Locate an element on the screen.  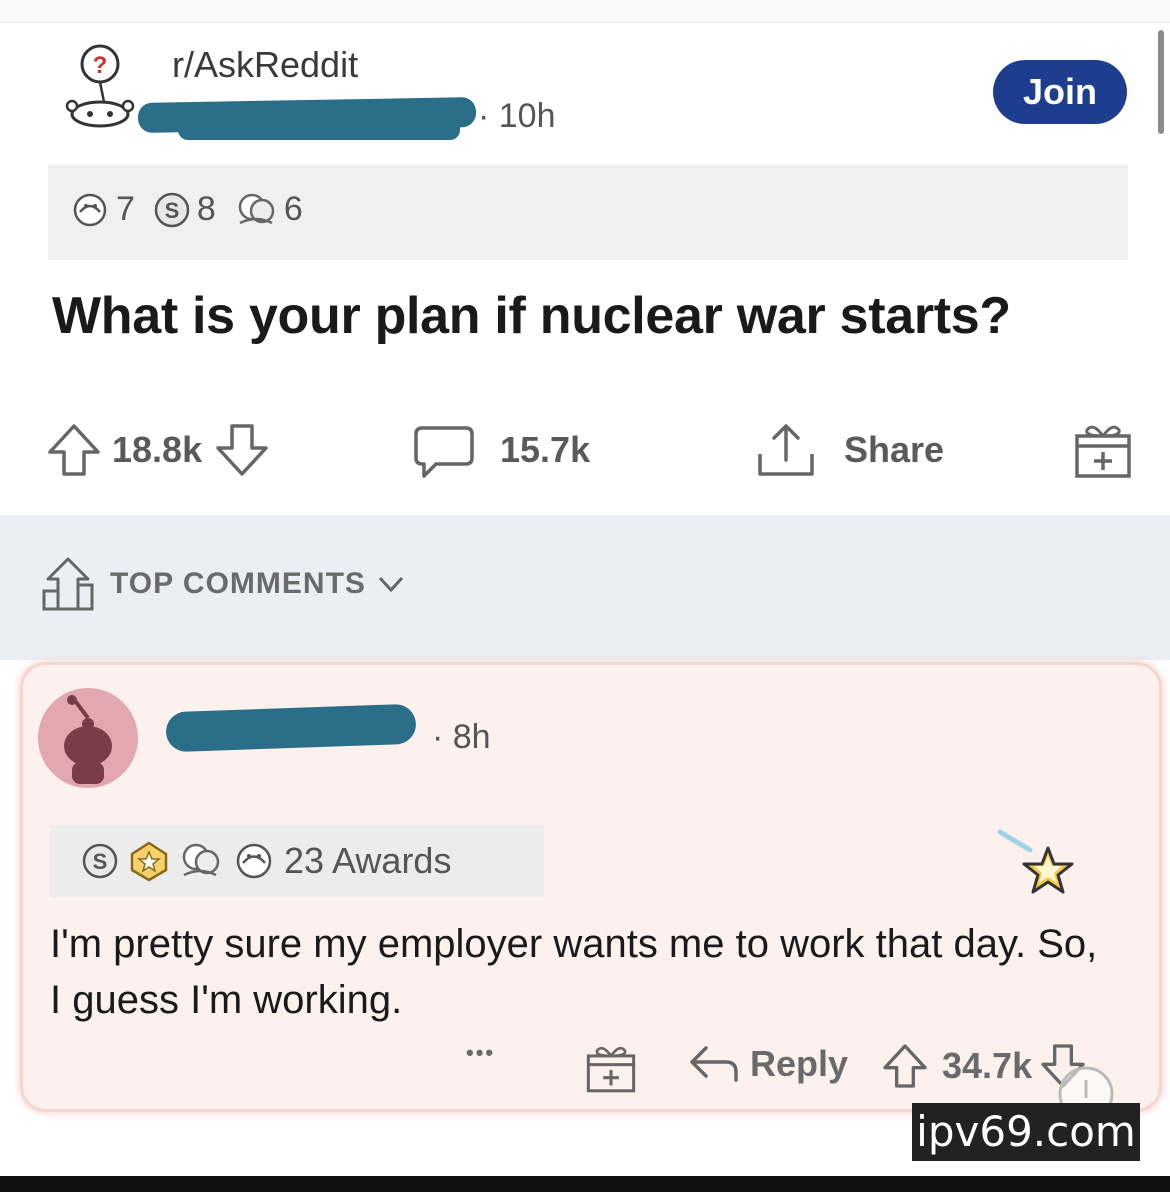
reply-label: Reply is located at coordinates (799, 1063).